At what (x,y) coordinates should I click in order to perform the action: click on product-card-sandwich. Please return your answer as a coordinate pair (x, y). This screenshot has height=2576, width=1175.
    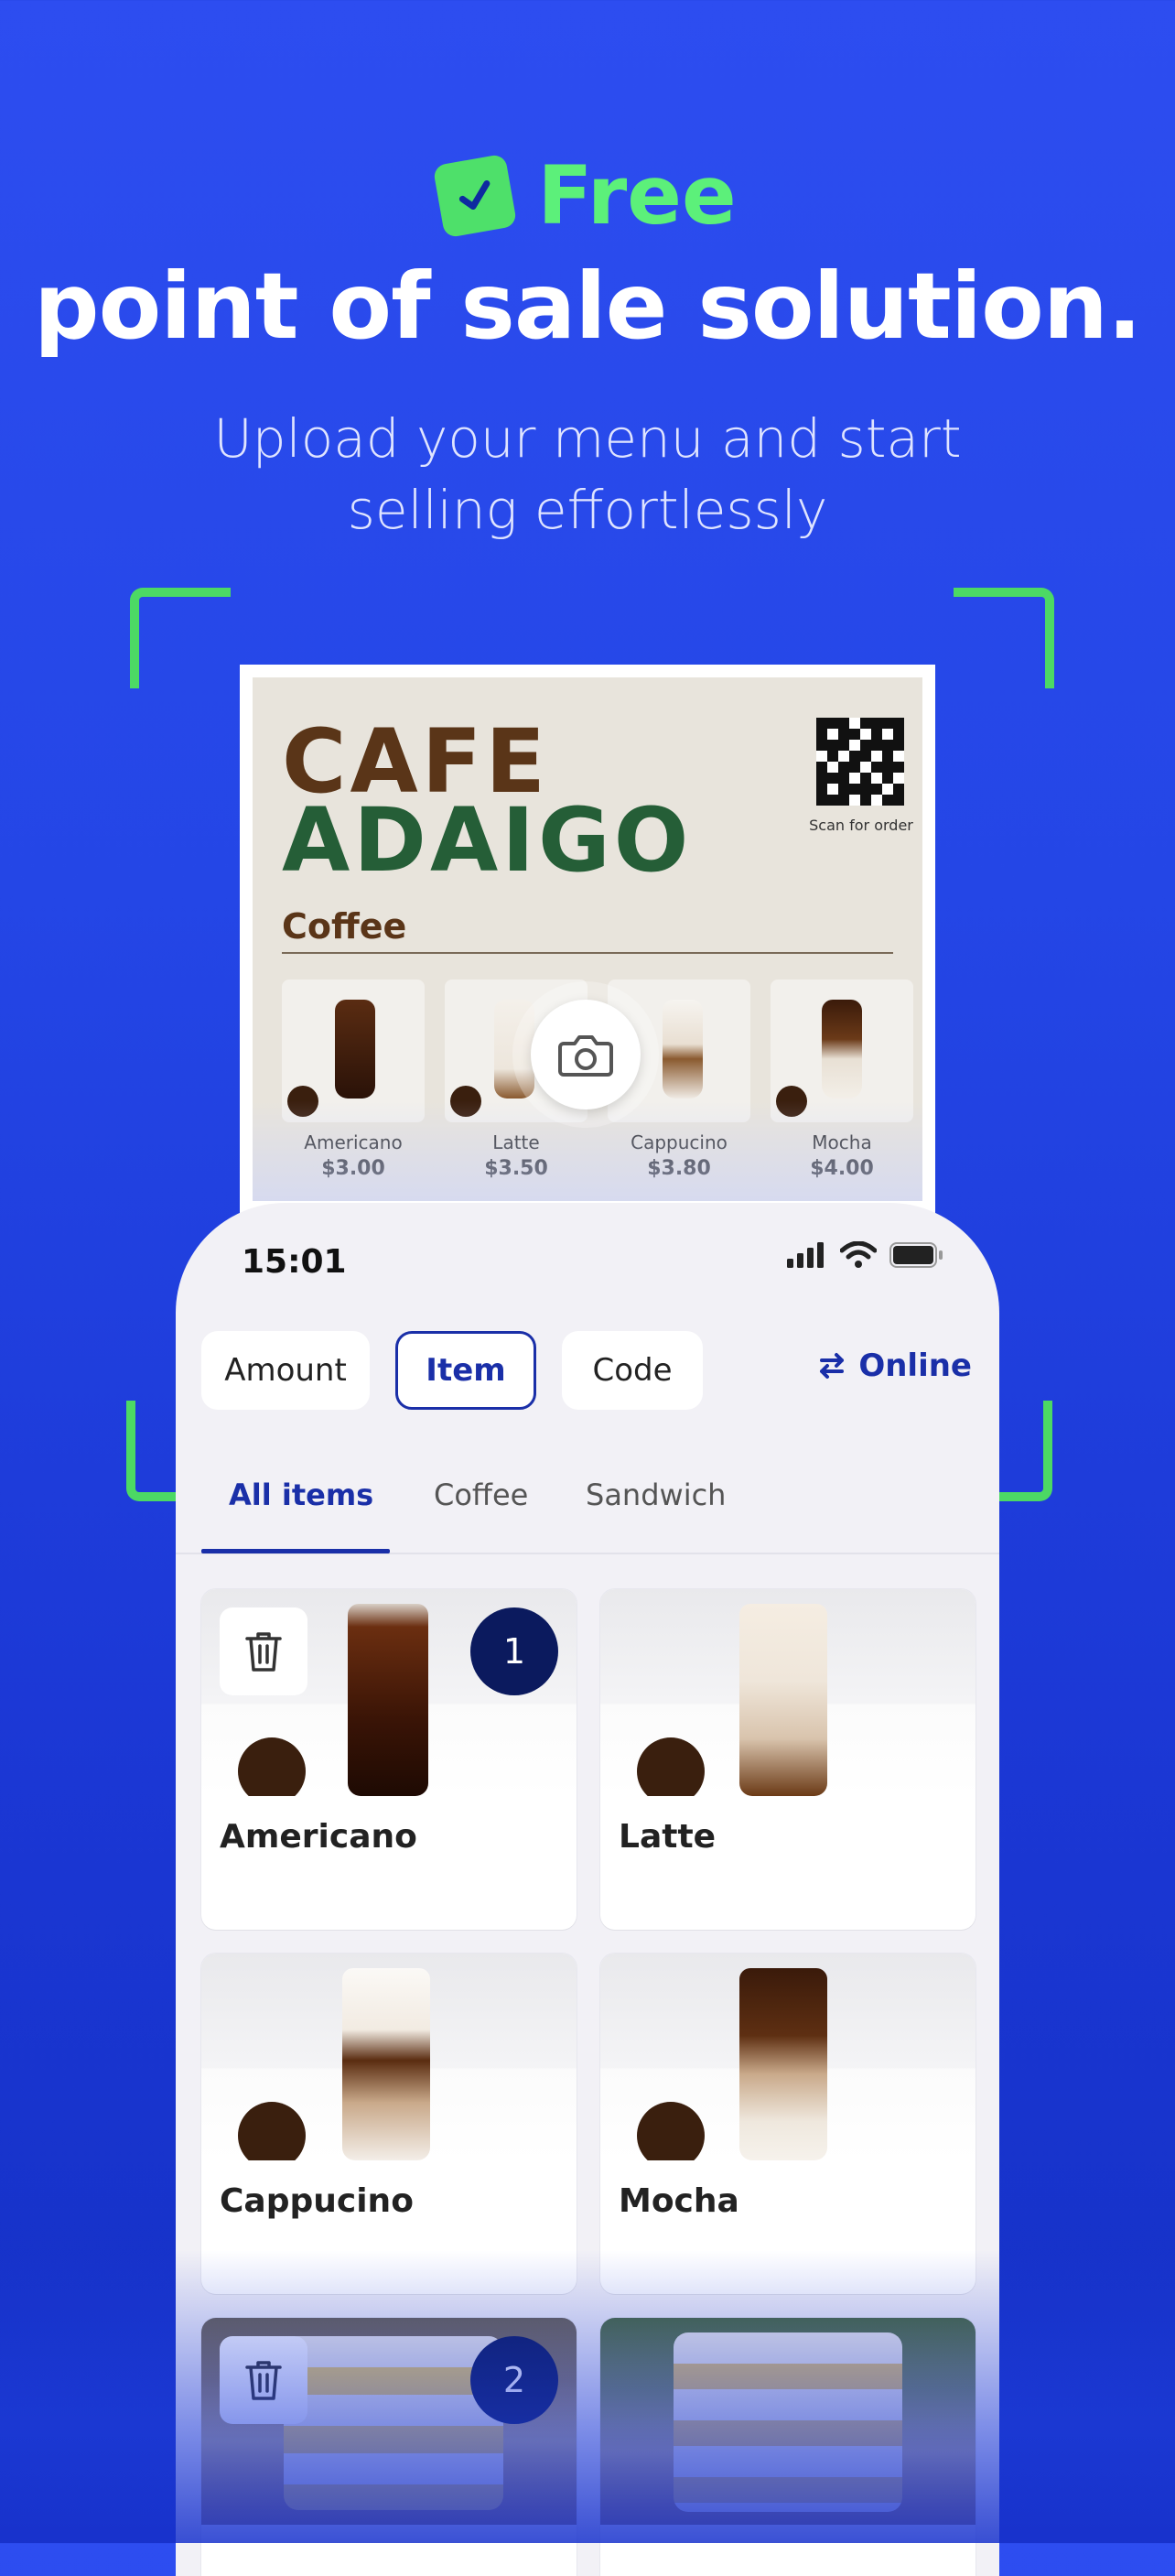
    Looking at the image, I should click on (788, 2447).